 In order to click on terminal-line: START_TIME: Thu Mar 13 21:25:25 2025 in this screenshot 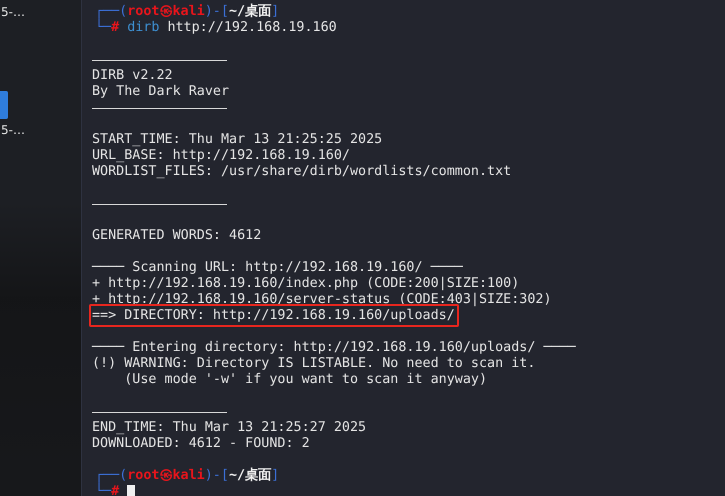, I will do `click(237, 140)`.